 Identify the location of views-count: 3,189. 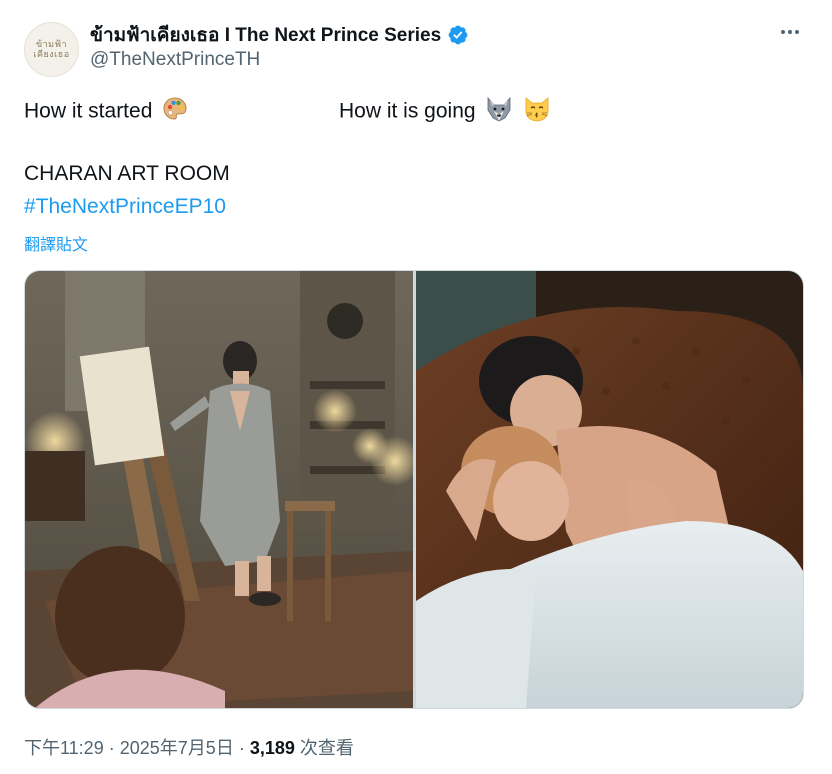
(272, 748).